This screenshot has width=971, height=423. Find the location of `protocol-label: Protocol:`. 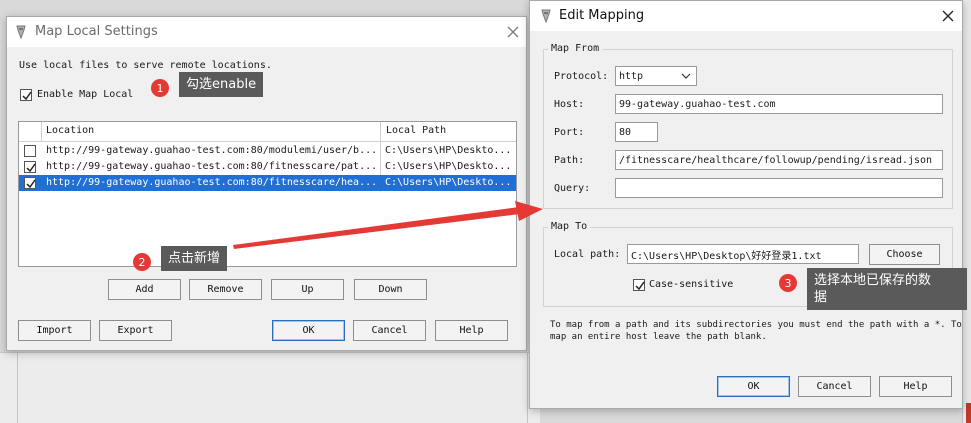

protocol-label: Protocol: is located at coordinates (581, 76).